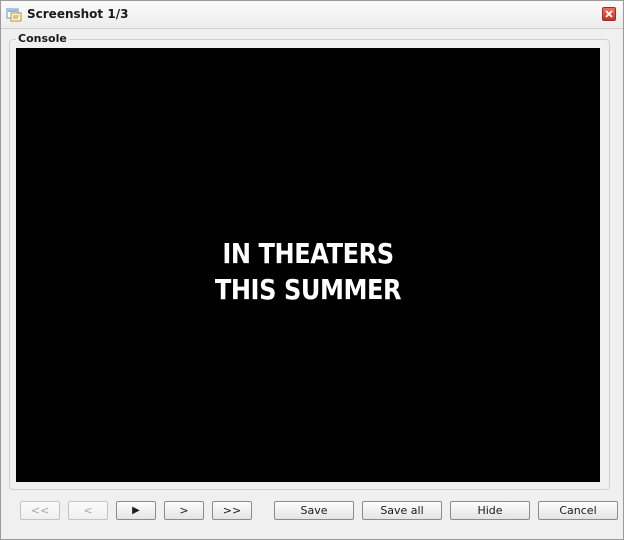 The height and width of the screenshot is (540, 624). I want to click on cancel-button: Cancel, so click(578, 510).